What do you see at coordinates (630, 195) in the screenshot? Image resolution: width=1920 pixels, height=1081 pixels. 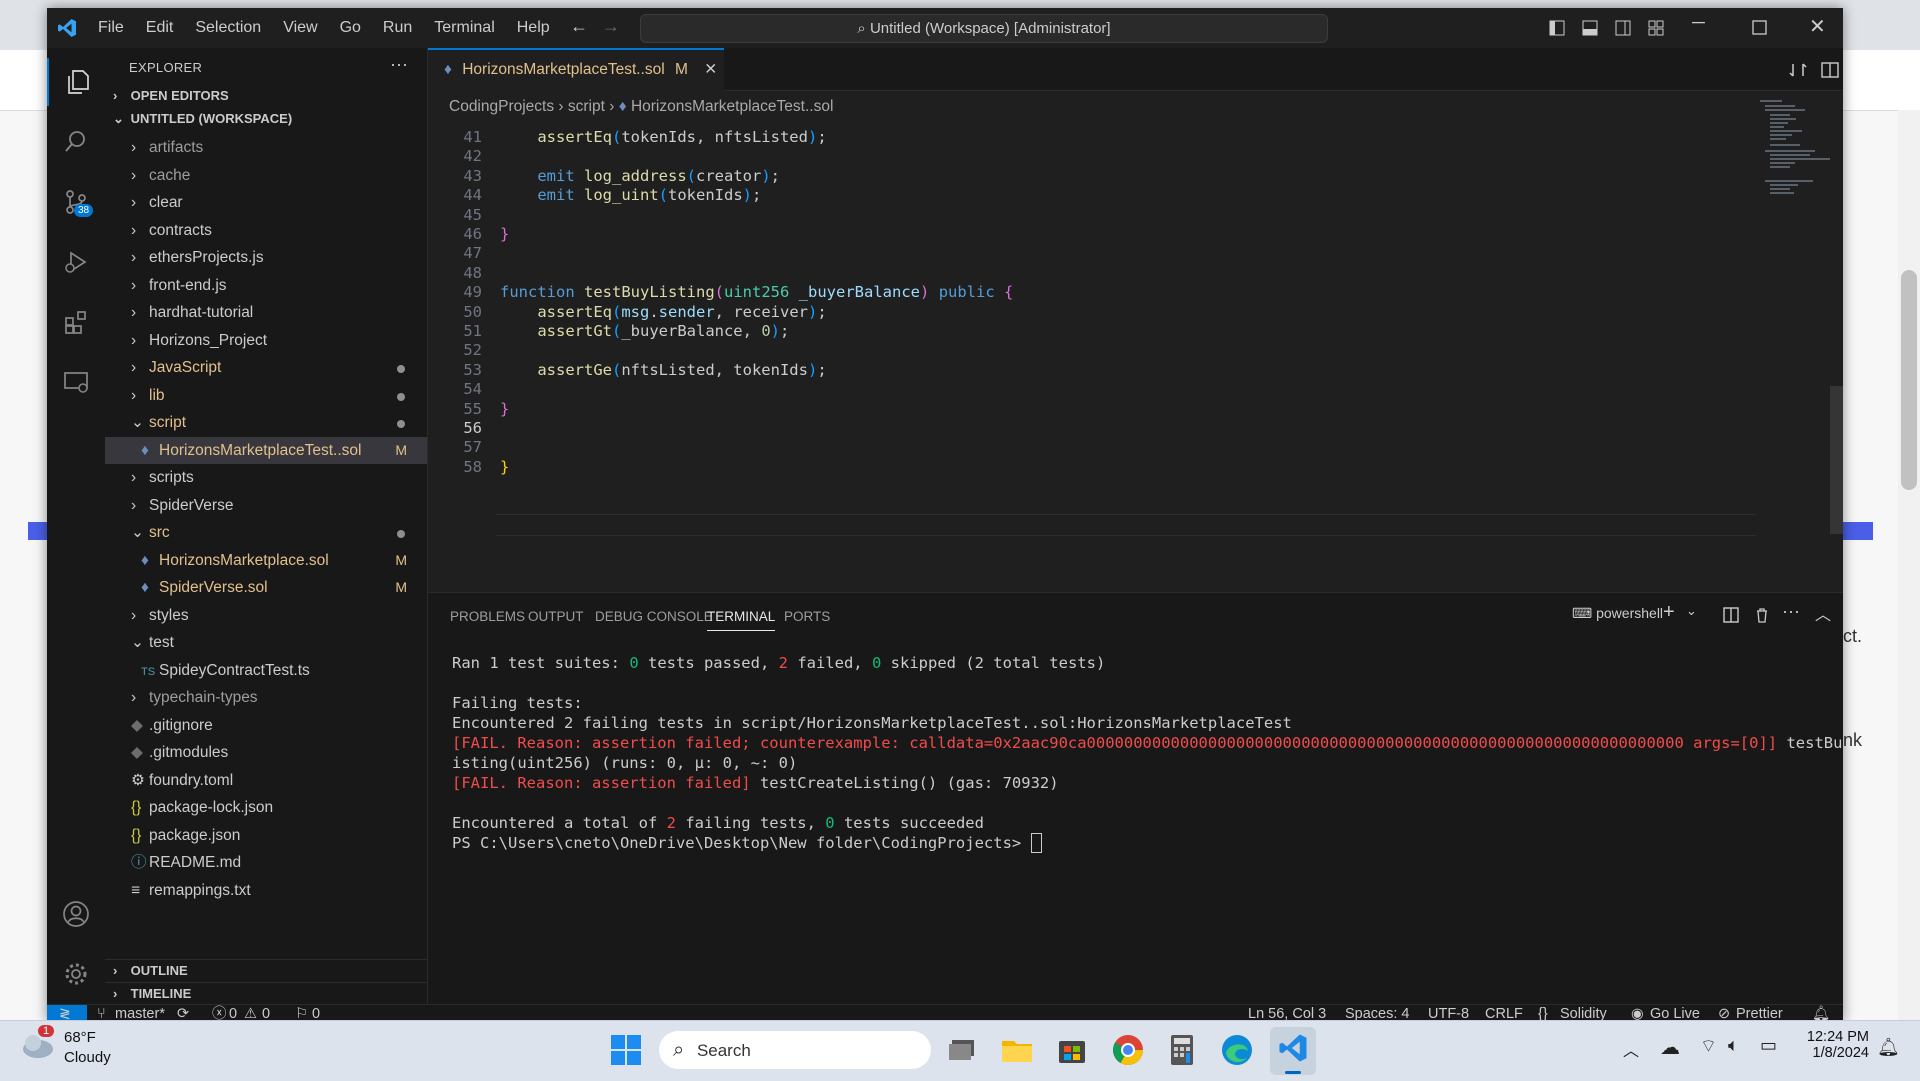 I see `code-line: emit log_uint(tokenIds);` at bounding box center [630, 195].